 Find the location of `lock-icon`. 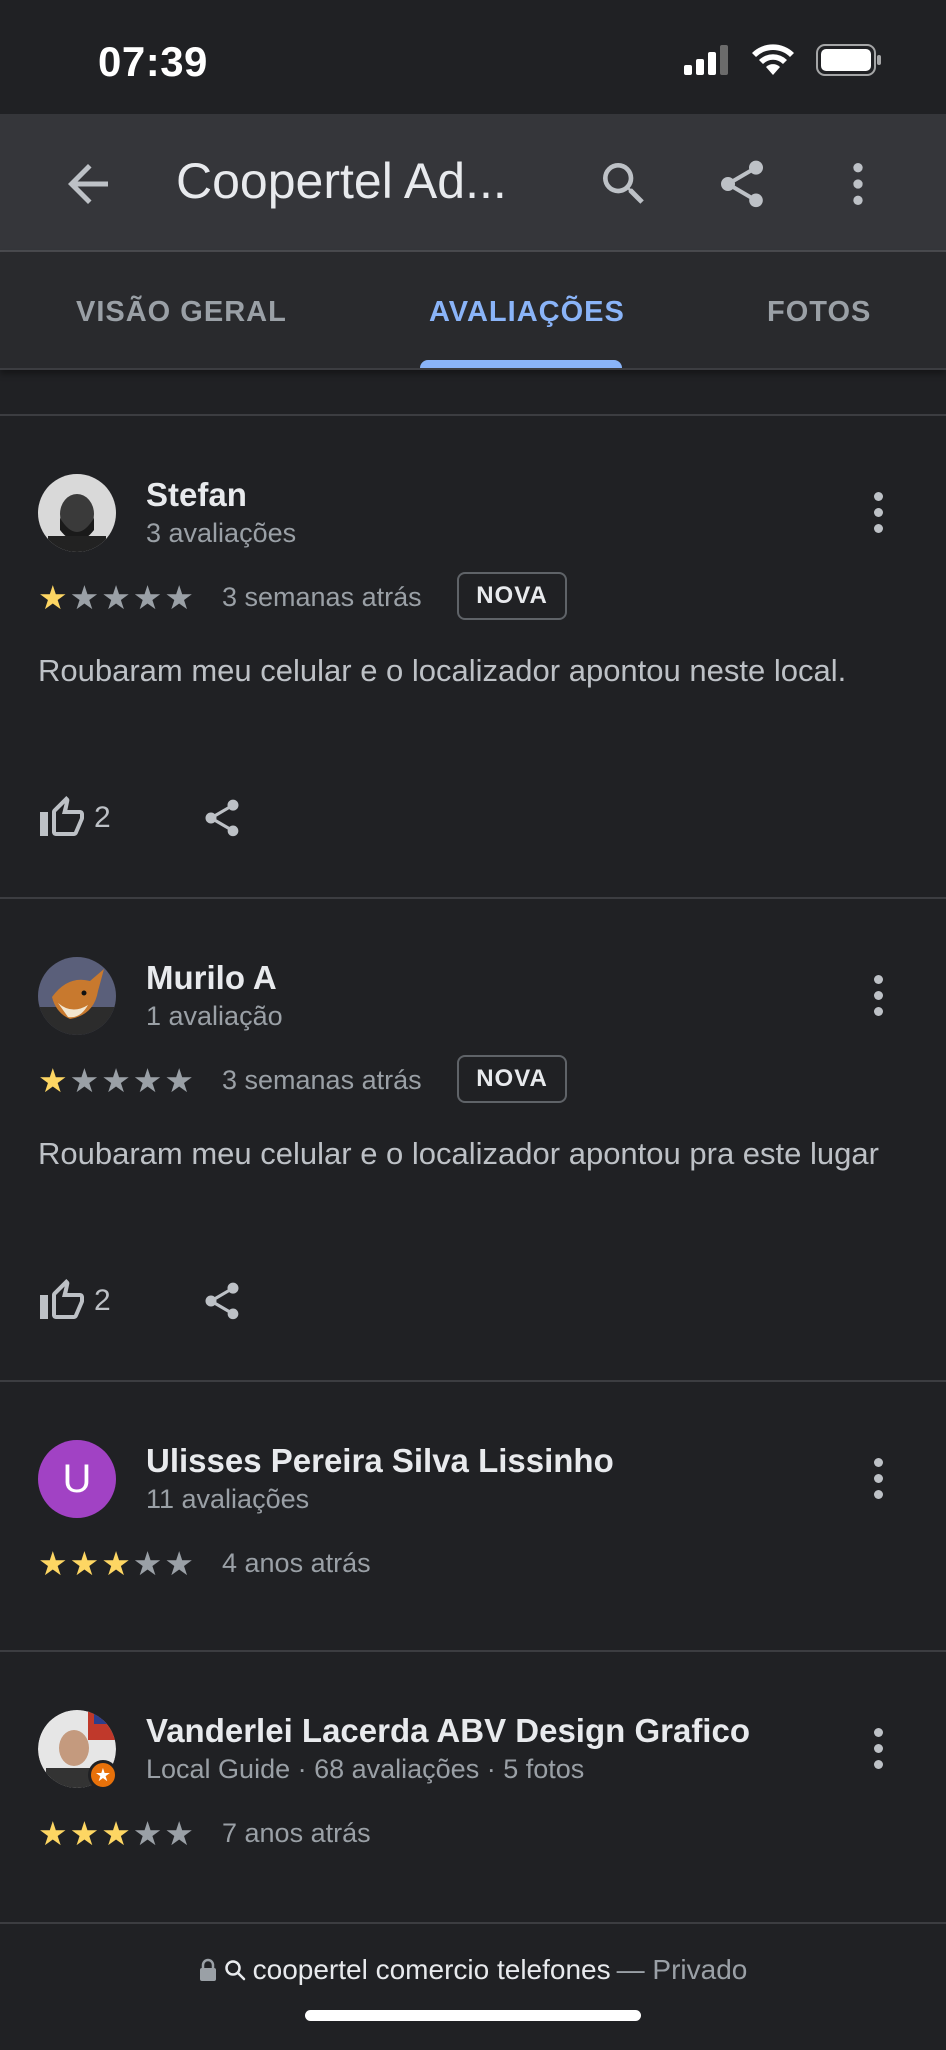

lock-icon is located at coordinates (207, 1969).